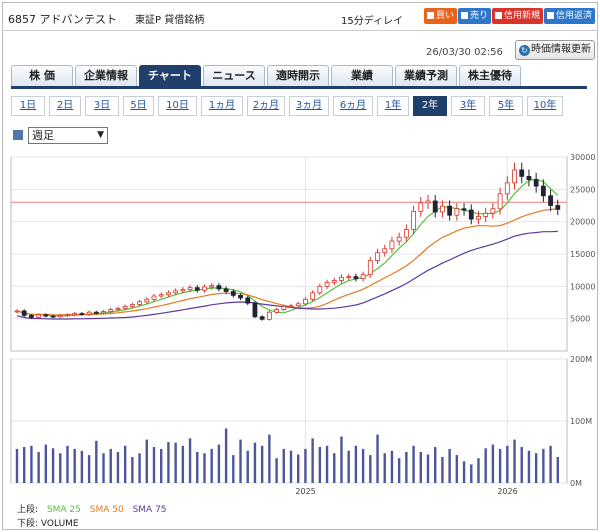 The height and width of the screenshot is (532, 600). What do you see at coordinates (65, 106) in the screenshot?
I see `period-2: 2日` at bounding box center [65, 106].